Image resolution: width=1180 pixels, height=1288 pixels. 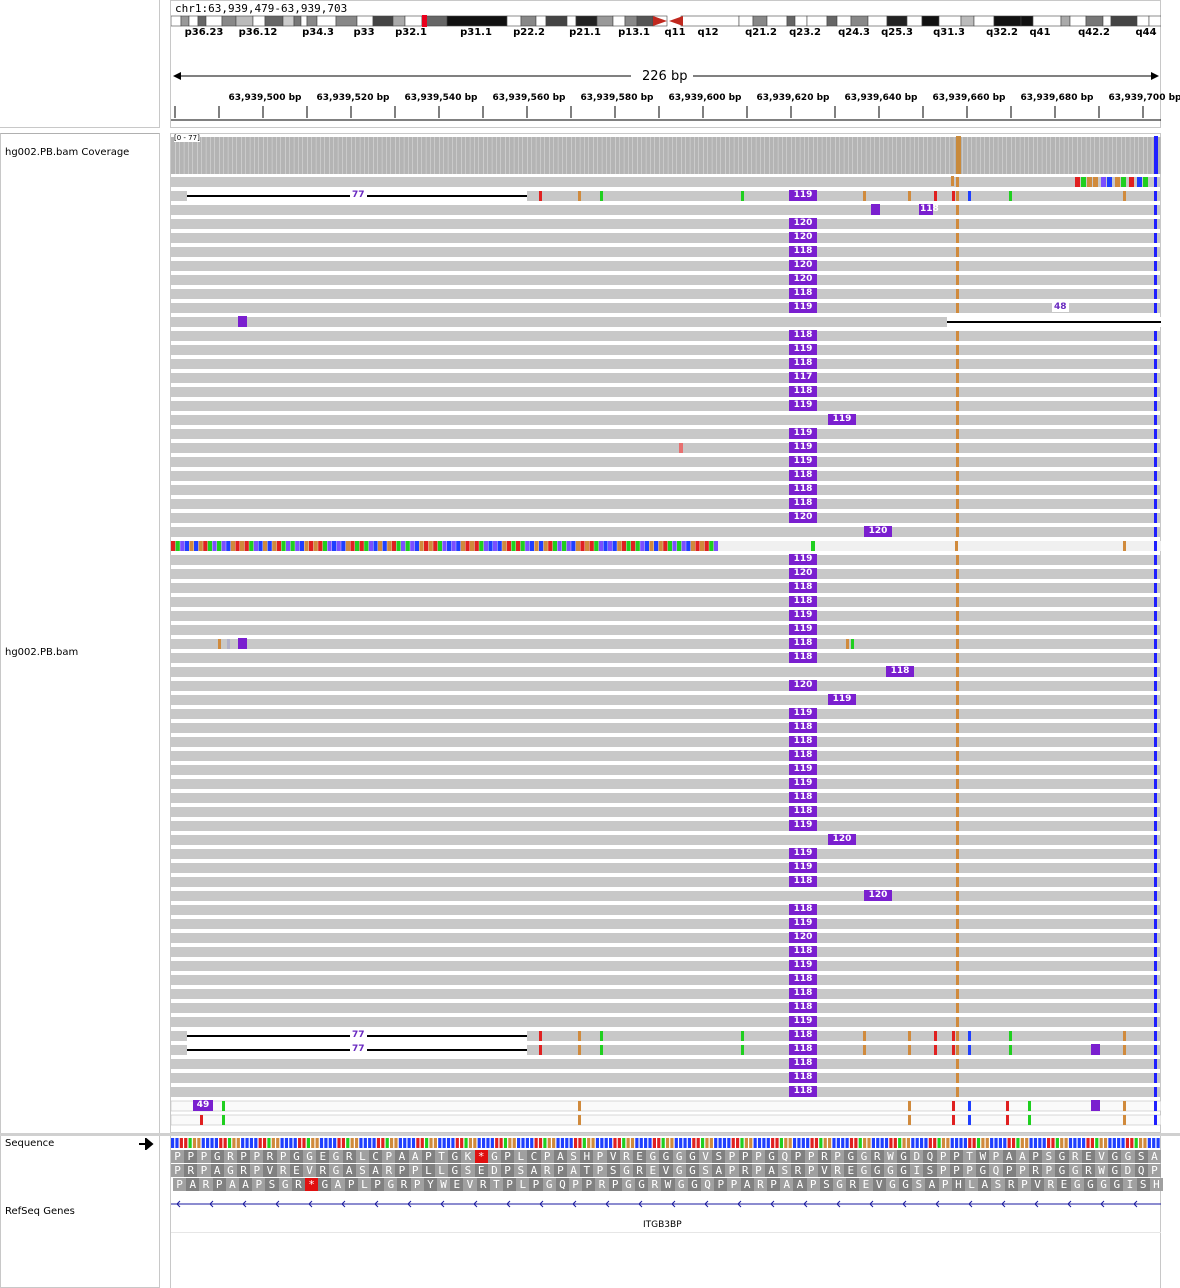 What do you see at coordinates (547, 1170) in the screenshot?
I see `amino-acid: R` at bounding box center [547, 1170].